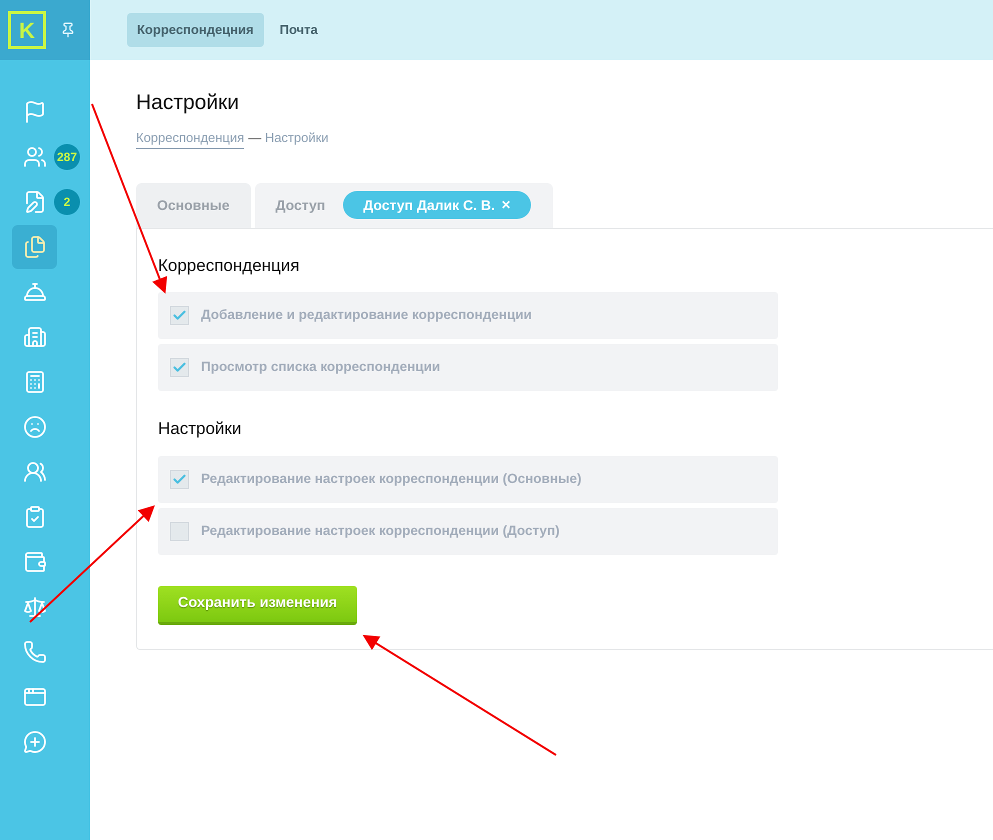  I want to click on reception-bell-icon, so click(34, 292).